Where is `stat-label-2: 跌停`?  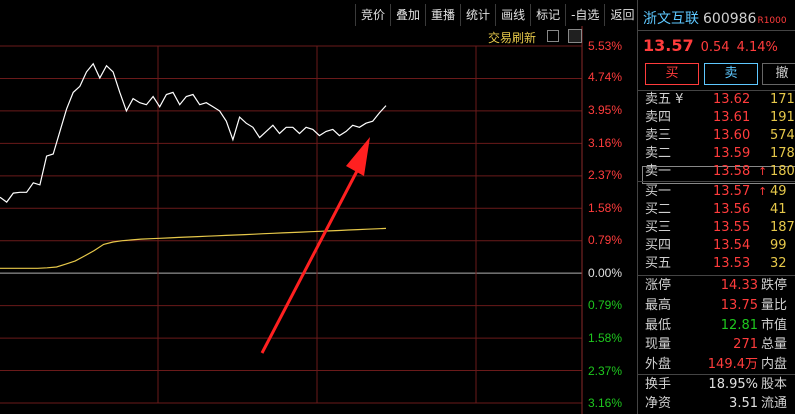
stat-label-2: 跌停 is located at coordinates (774, 285).